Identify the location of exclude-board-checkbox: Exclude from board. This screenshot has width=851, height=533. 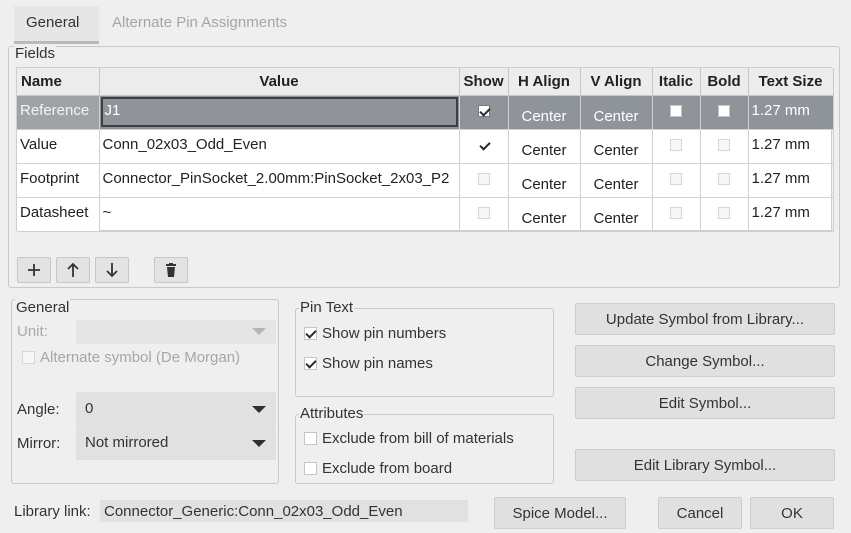
(378, 468).